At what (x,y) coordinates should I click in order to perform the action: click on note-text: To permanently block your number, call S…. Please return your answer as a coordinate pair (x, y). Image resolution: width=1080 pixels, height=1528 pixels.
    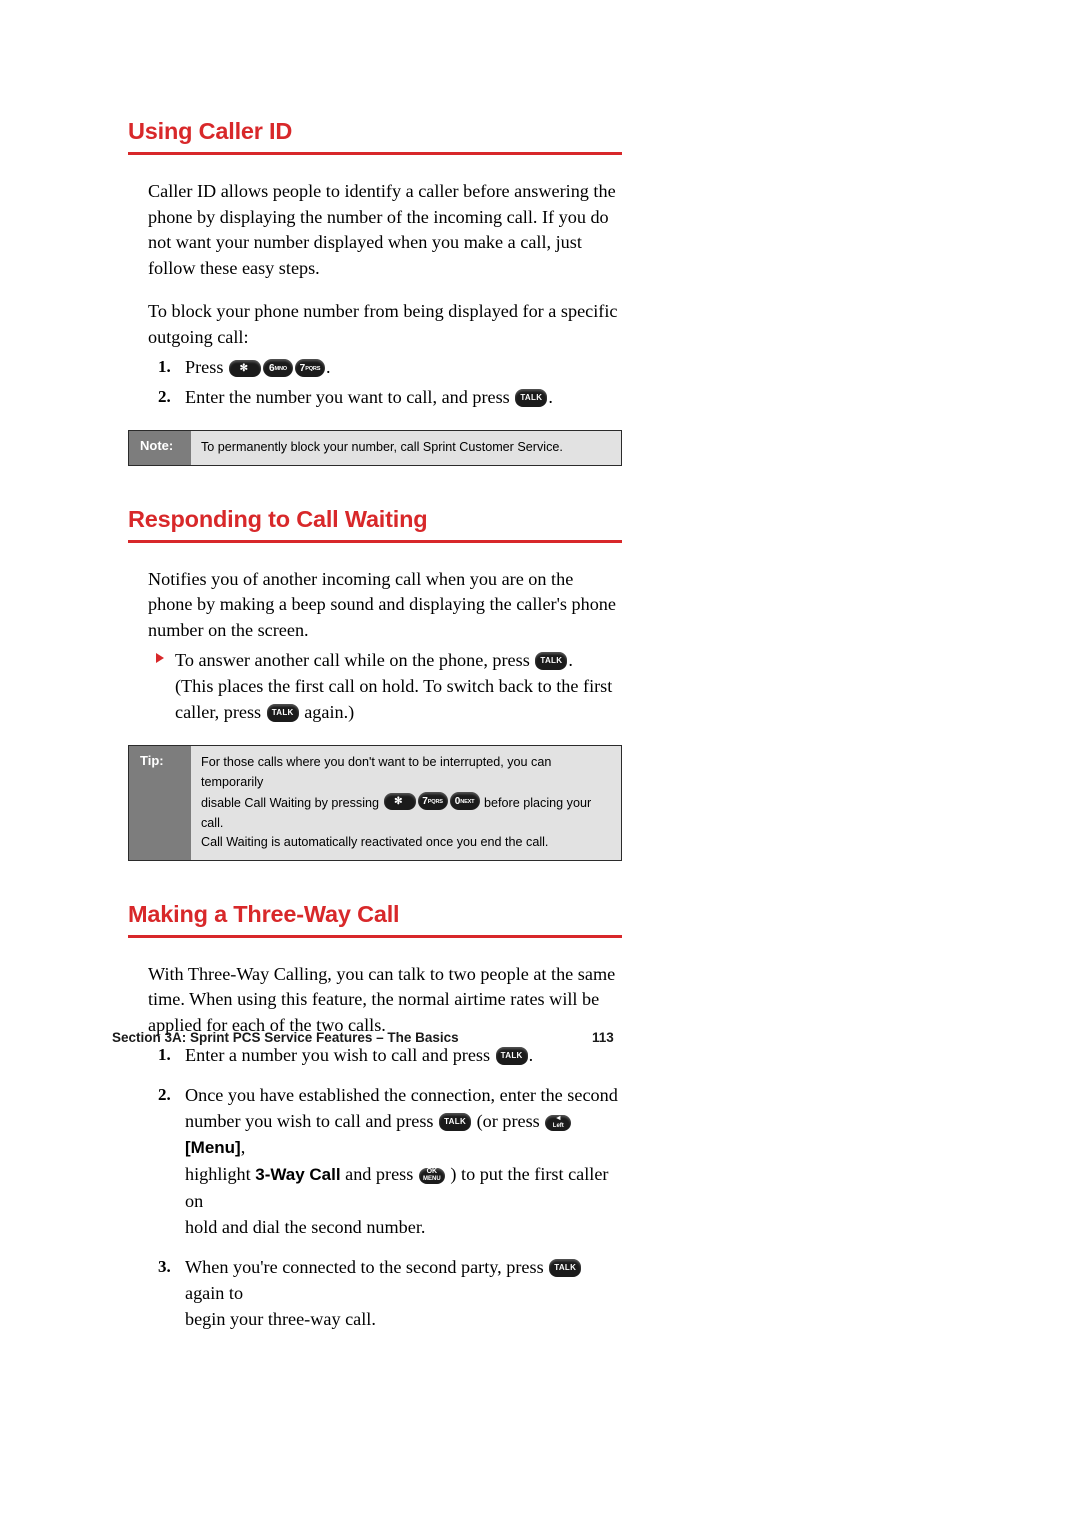
    Looking at the image, I should click on (406, 448).